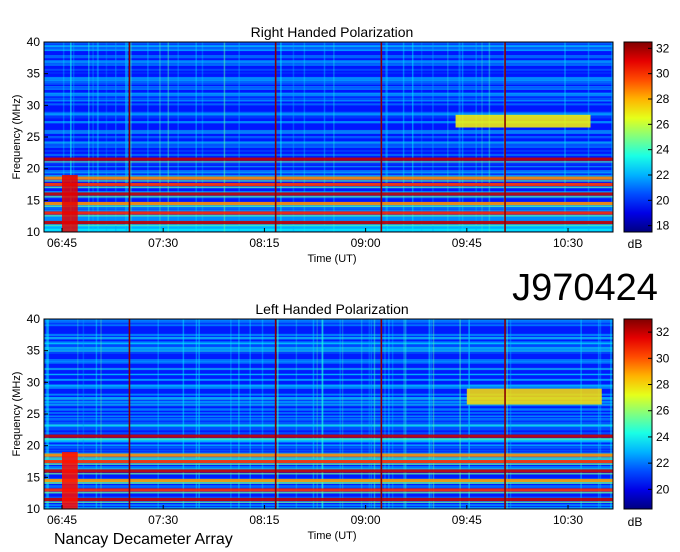 This screenshot has width=680, height=552. Describe the element at coordinates (332, 32) in the screenshot. I see `chart-title-right: Right Handed Polarization` at that location.